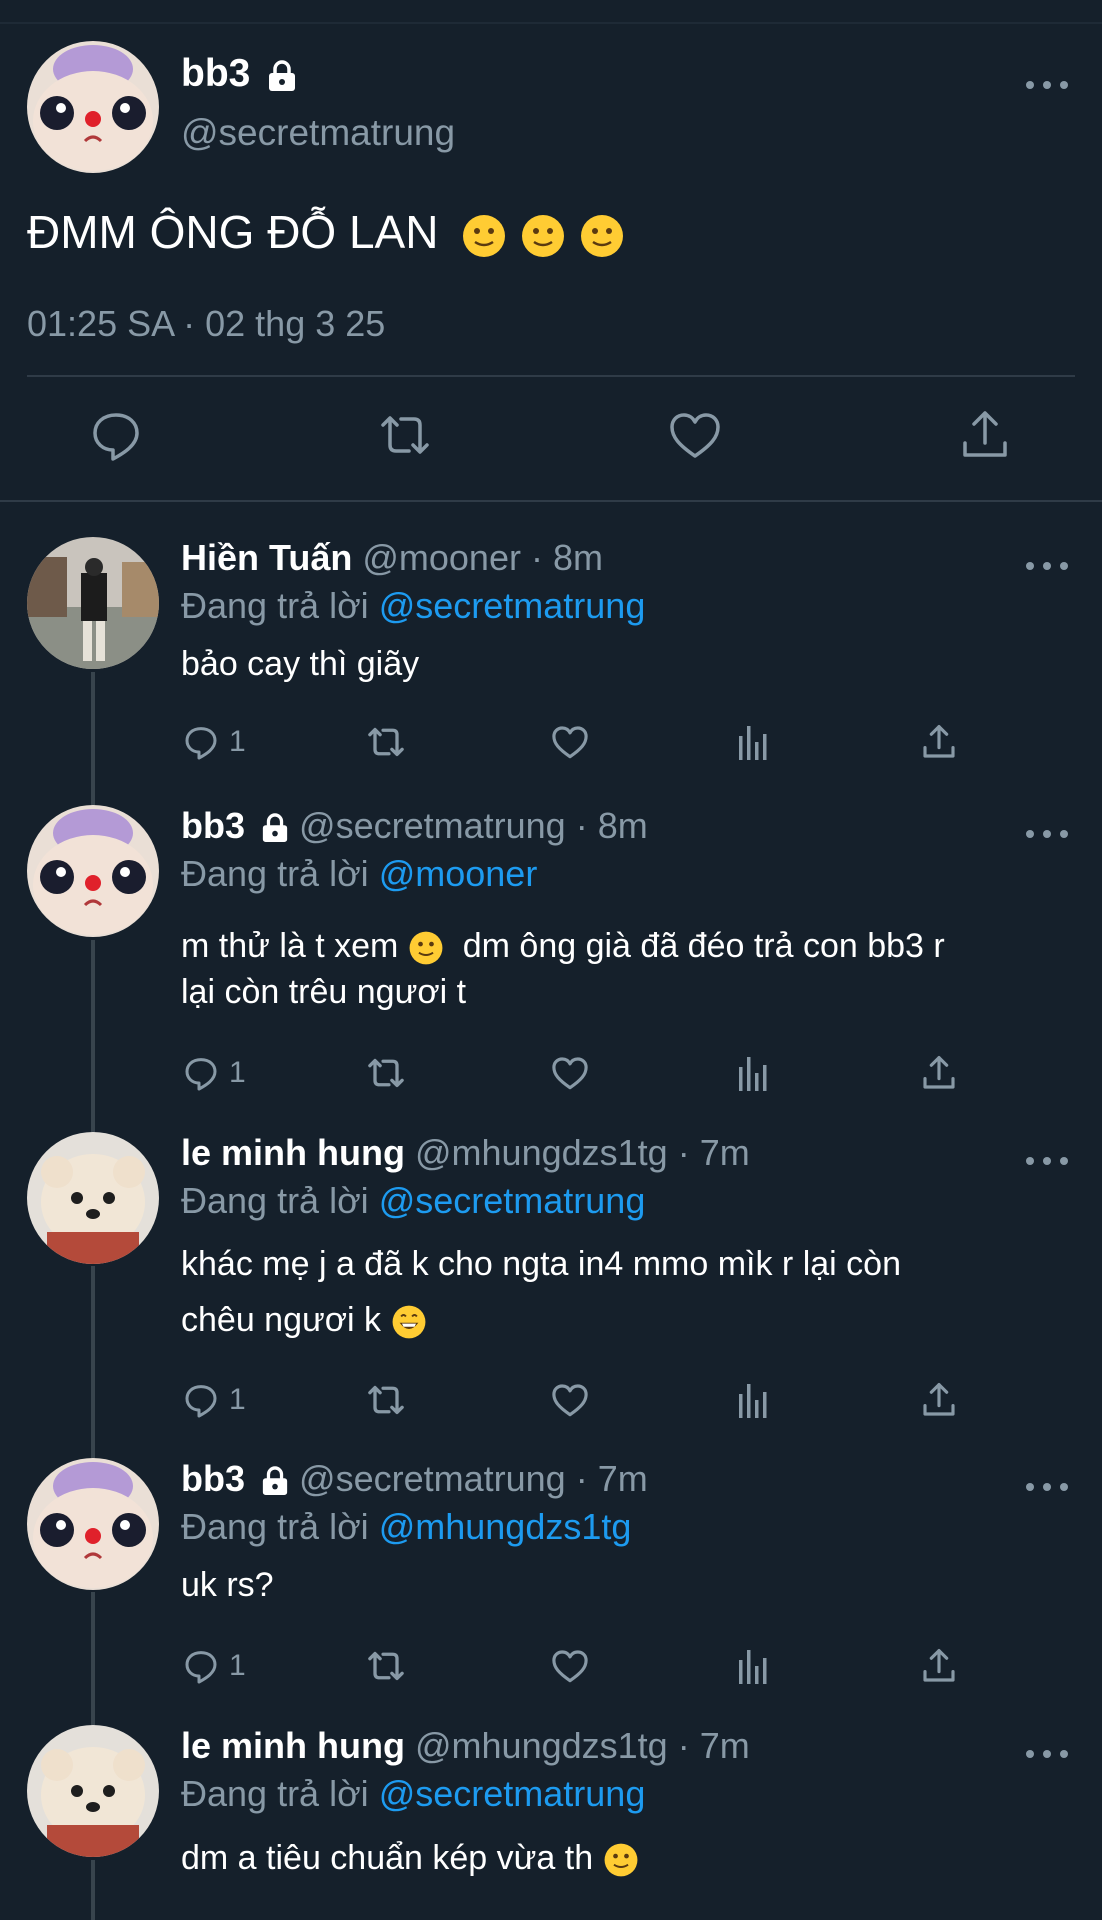 This screenshot has width=1102, height=1920. I want to click on reply-header: bb3 @secretmatrung · 7m, so click(414, 1479).